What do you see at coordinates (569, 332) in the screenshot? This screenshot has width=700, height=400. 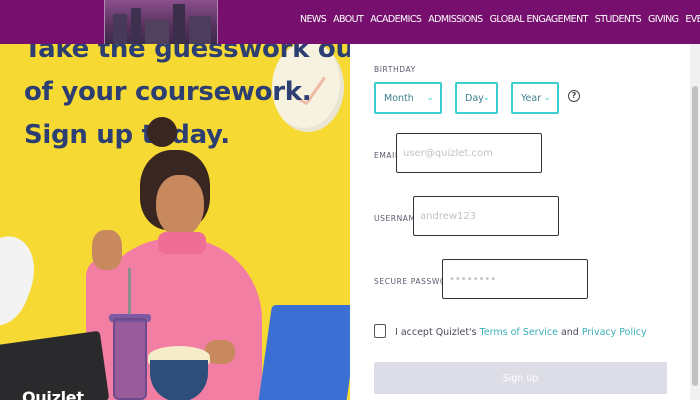 I see `terms-and: and` at bounding box center [569, 332].